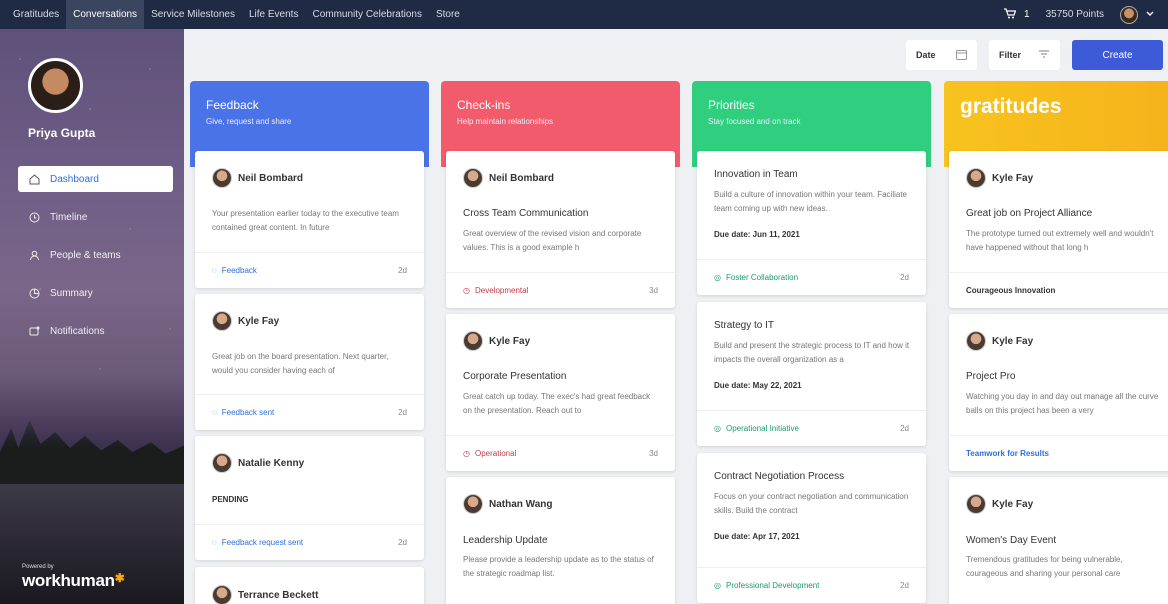  I want to click on column-subtitle: Give, request and share, so click(249, 121).